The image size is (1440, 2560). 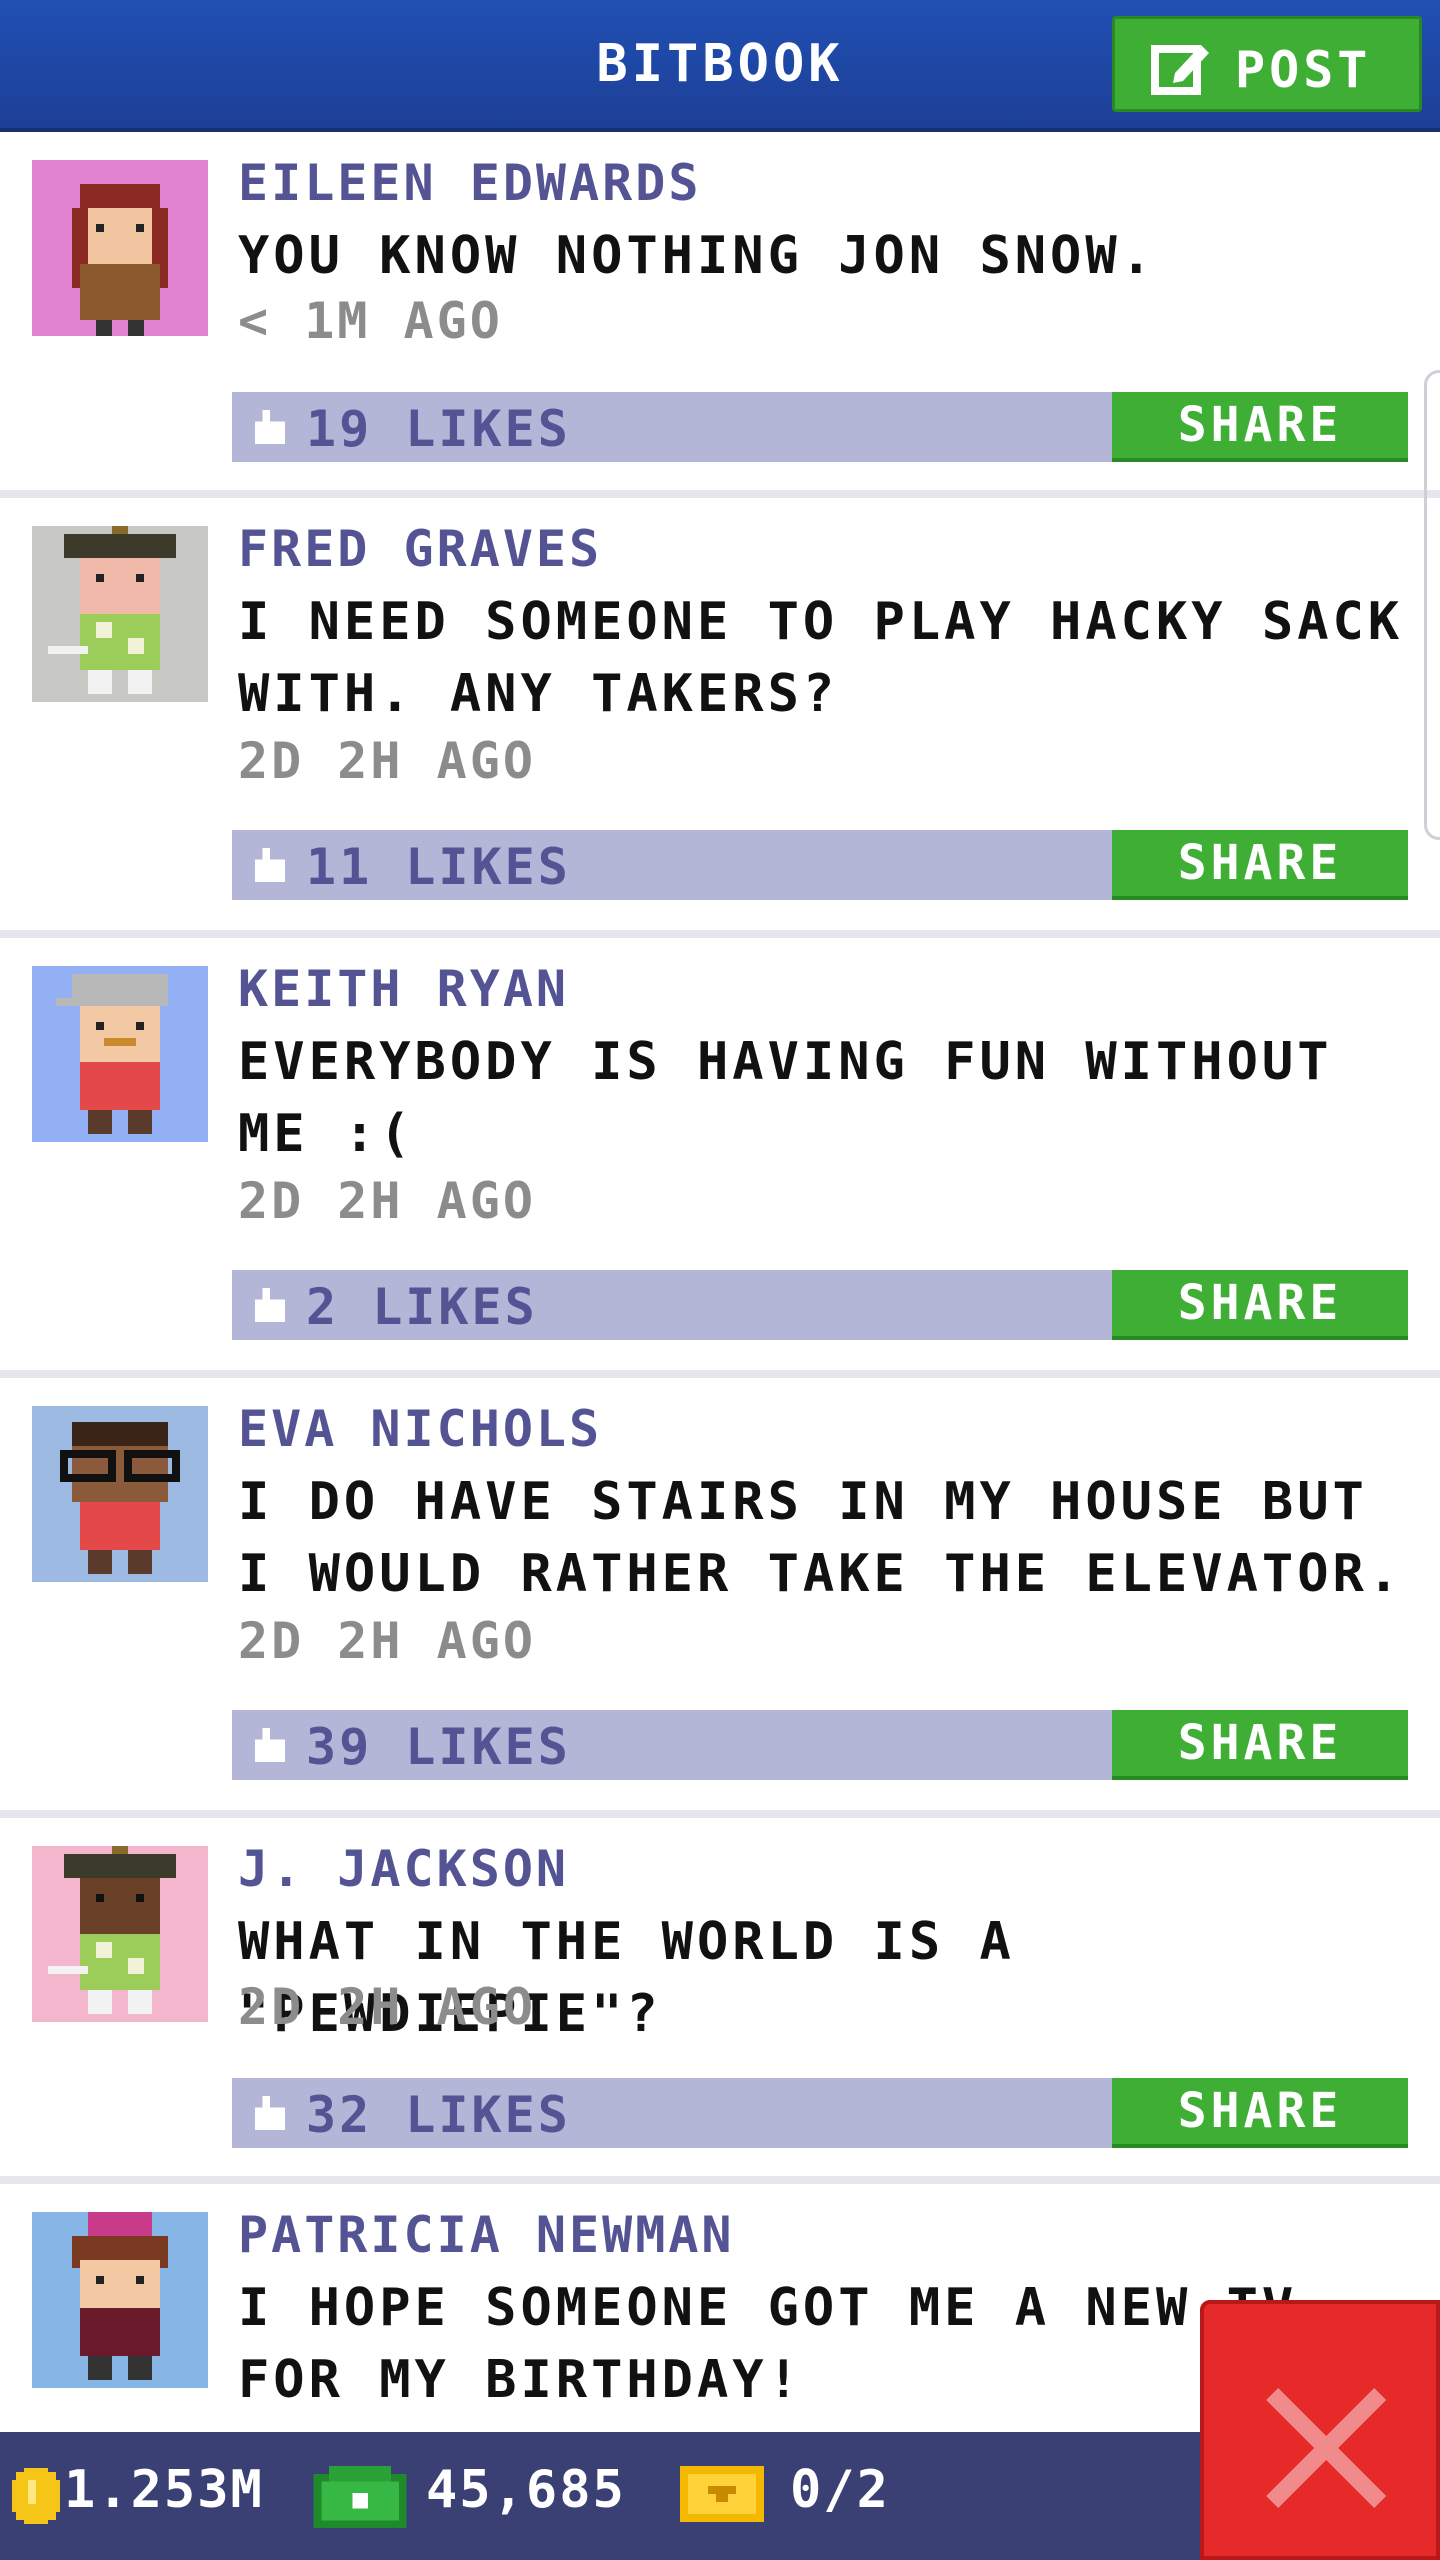 I want to click on close-icon, so click(x=1326, y=2448).